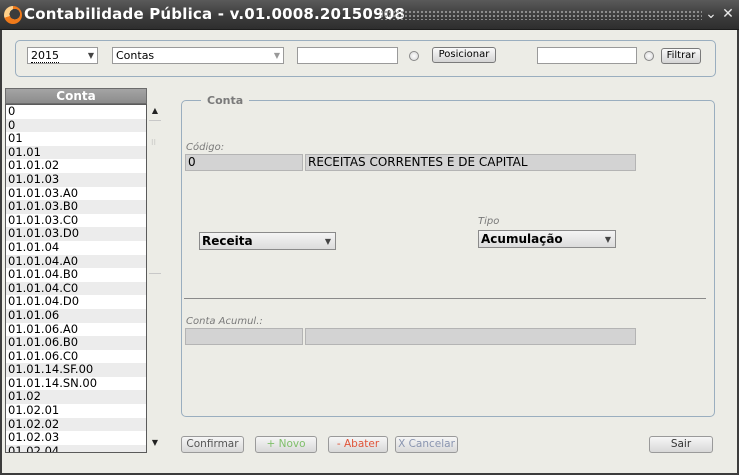  Describe the element at coordinates (76, 383) in the screenshot. I see `list-item: 01.01.14.SN.00` at that location.